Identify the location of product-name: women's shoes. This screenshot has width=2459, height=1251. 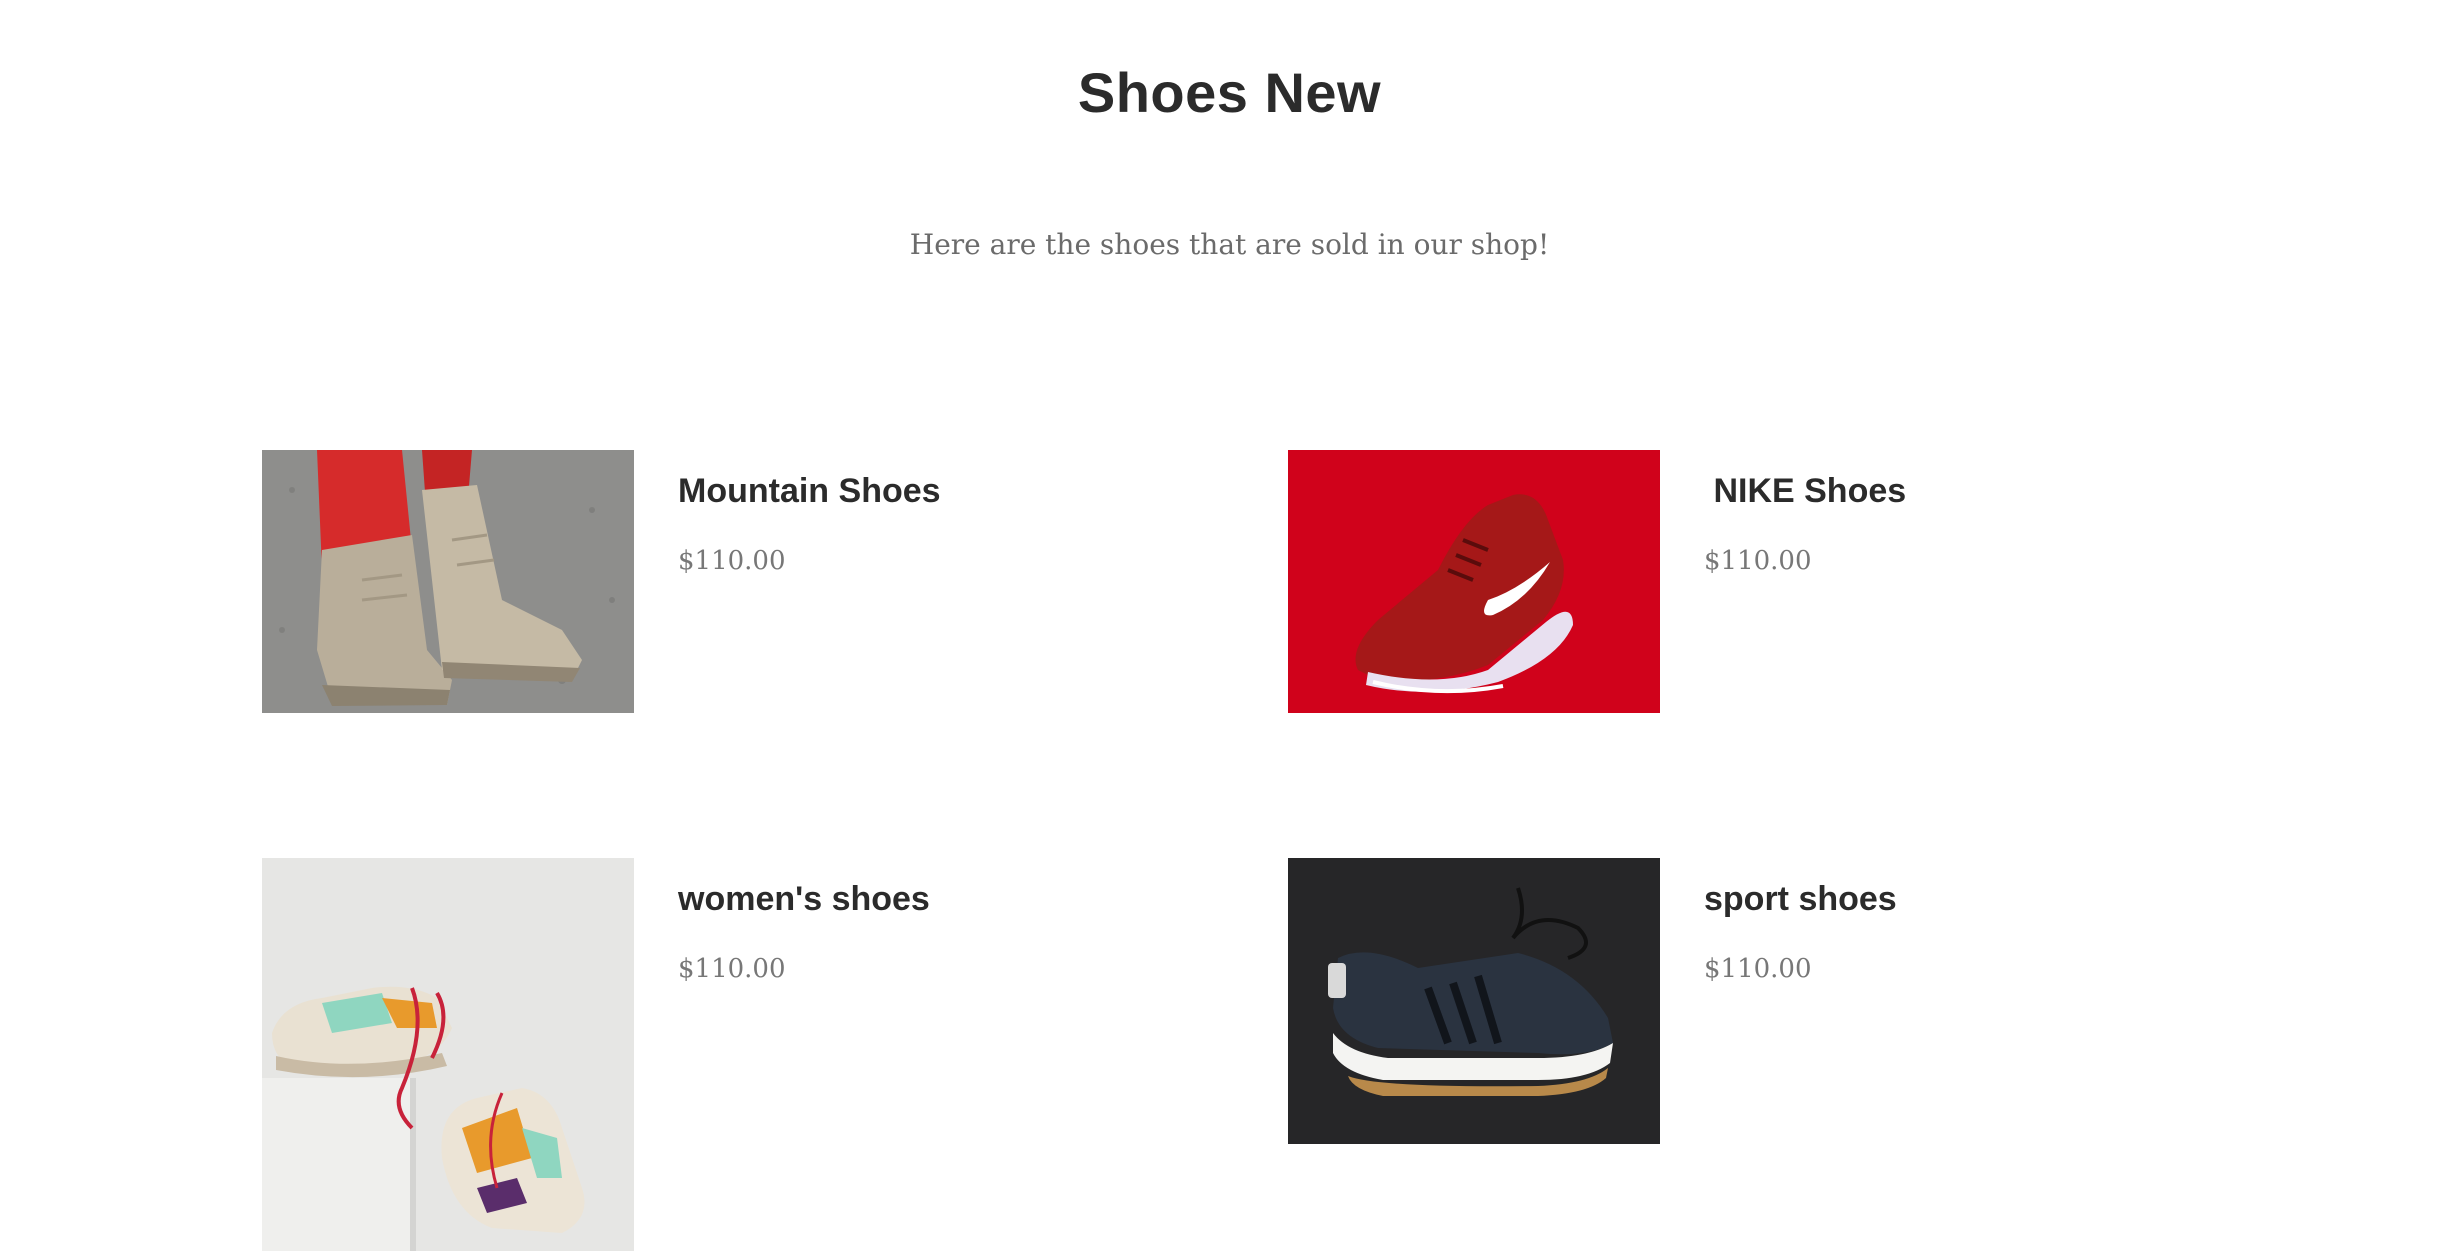
(804, 899).